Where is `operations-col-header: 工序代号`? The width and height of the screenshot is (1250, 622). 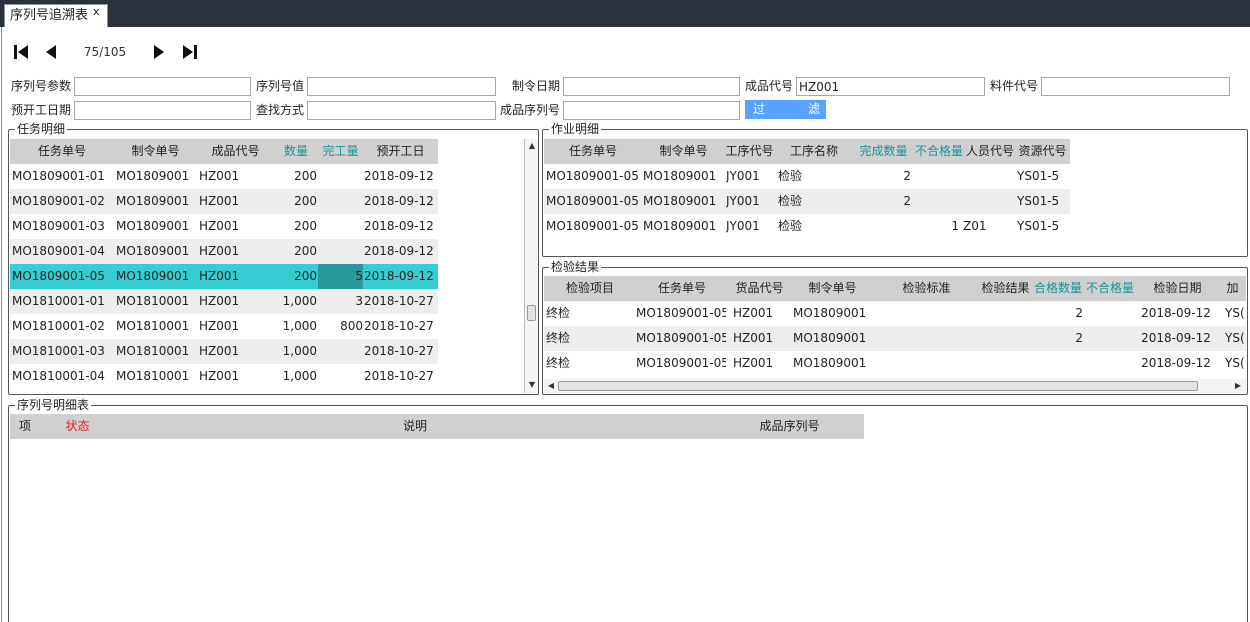 operations-col-header: 工序代号 is located at coordinates (749, 151).